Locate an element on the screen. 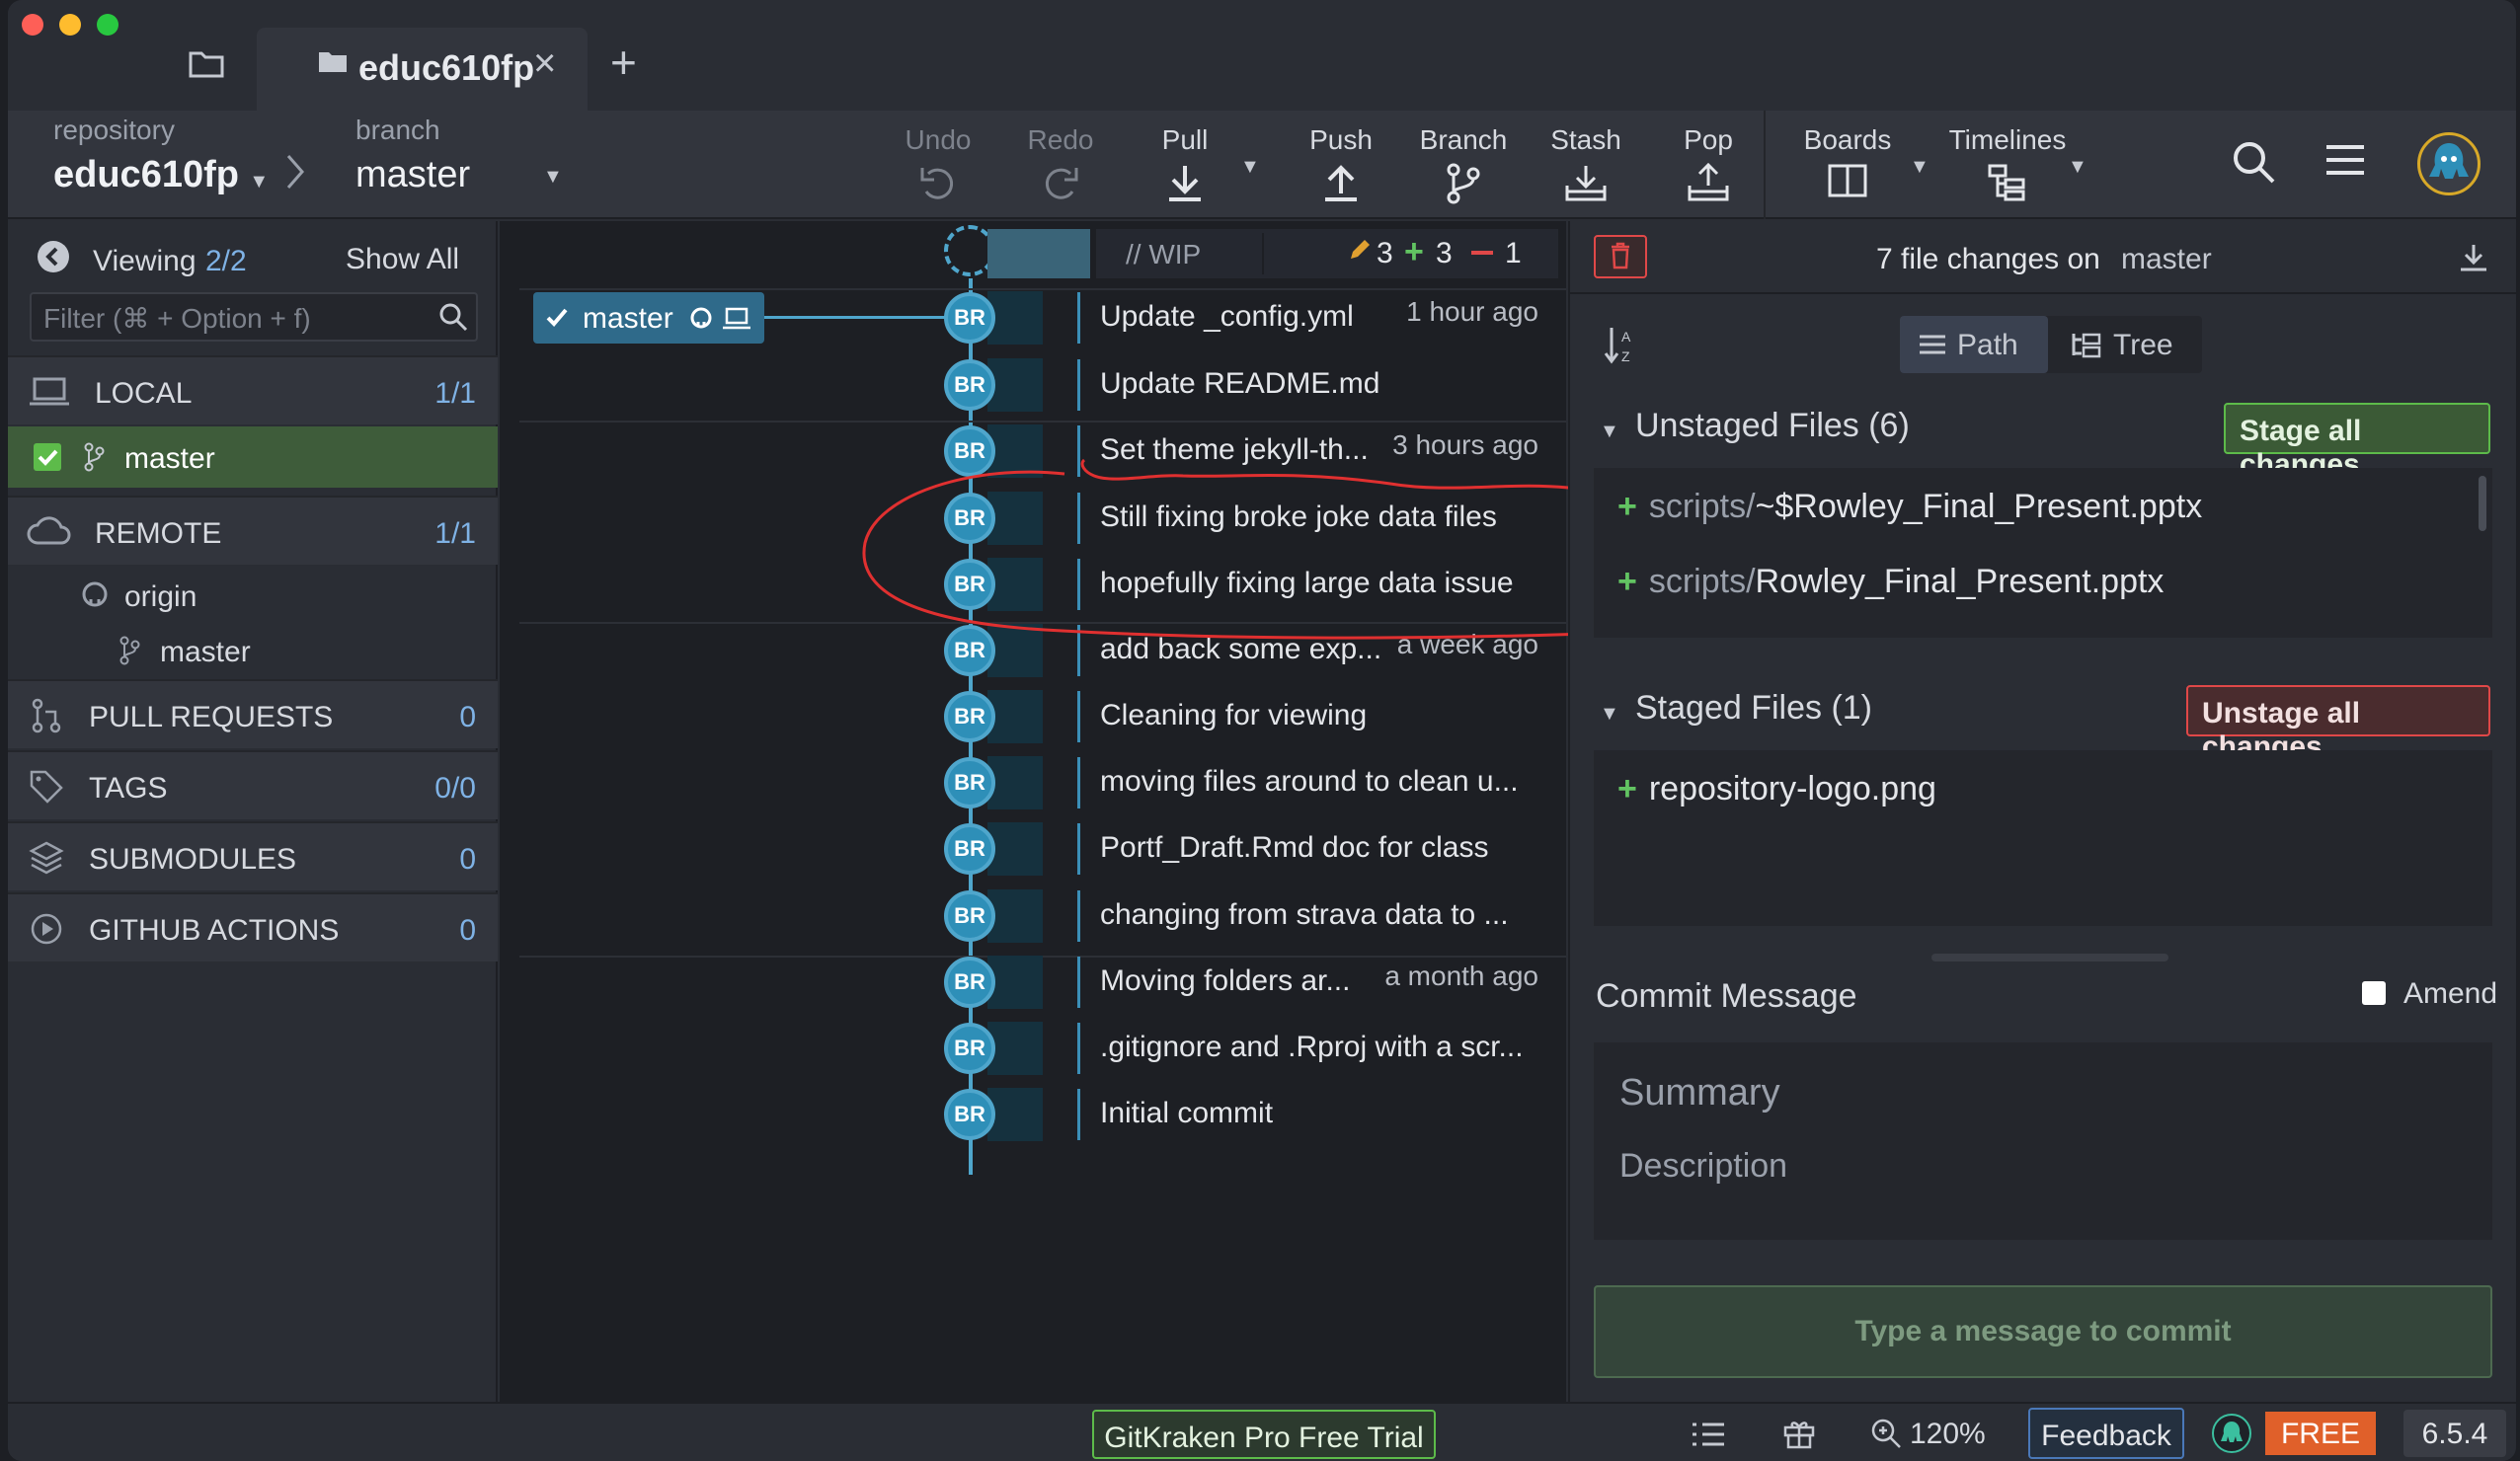  push-icon is located at coordinates (1341, 183).